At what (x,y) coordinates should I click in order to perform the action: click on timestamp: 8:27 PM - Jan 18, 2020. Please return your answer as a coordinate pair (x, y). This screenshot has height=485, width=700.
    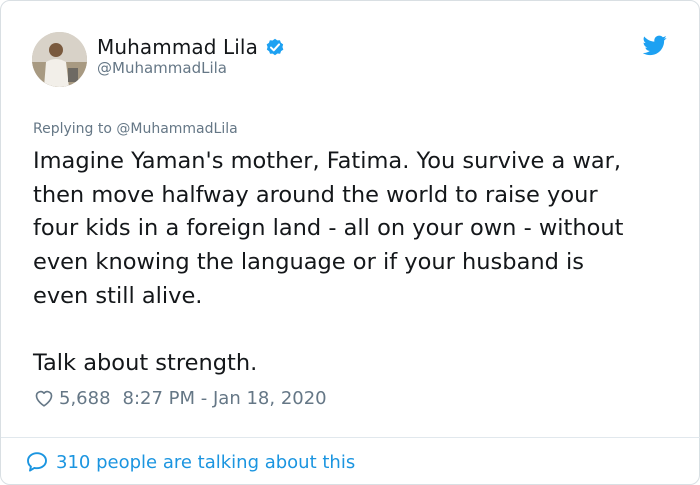
    Looking at the image, I should click on (225, 398).